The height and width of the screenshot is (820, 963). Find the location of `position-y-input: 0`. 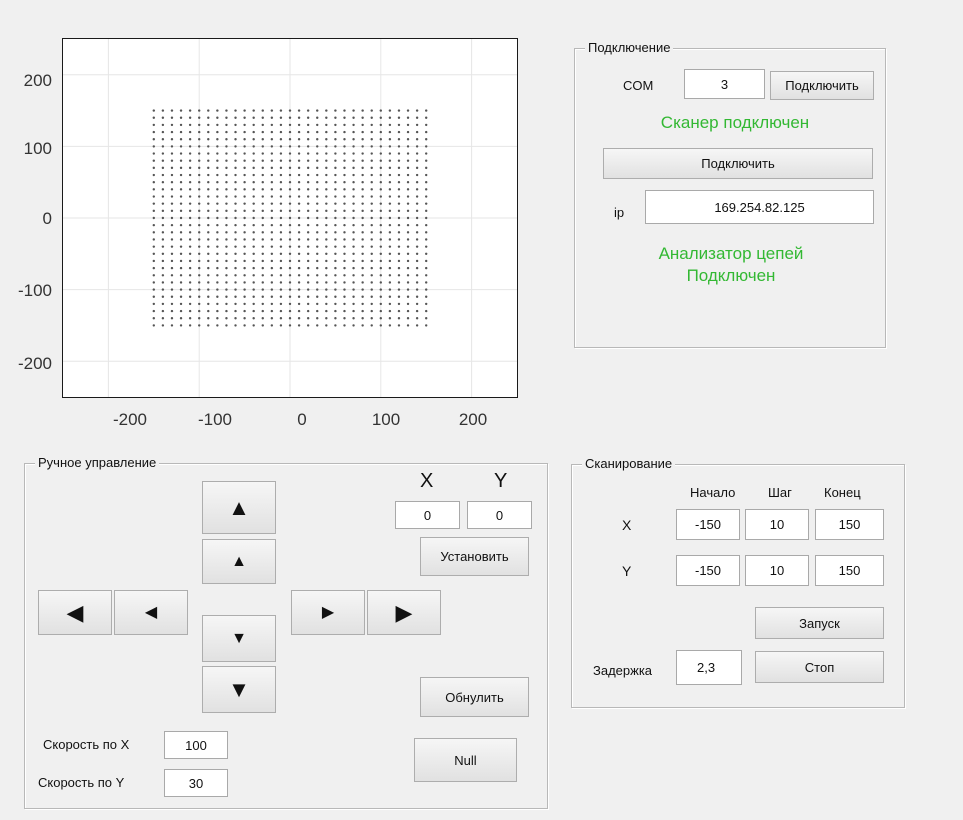

position-y-input: 0 is located at coordinates (499, 515).